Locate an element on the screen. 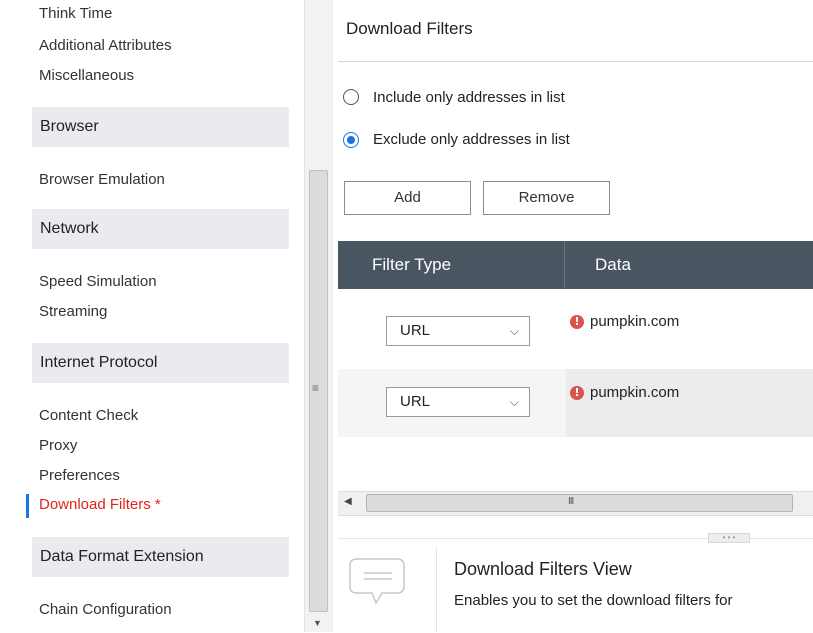 This screenshot has height=633, width=813. table-header: Filter Type Data is located at coordinates (575, 265).